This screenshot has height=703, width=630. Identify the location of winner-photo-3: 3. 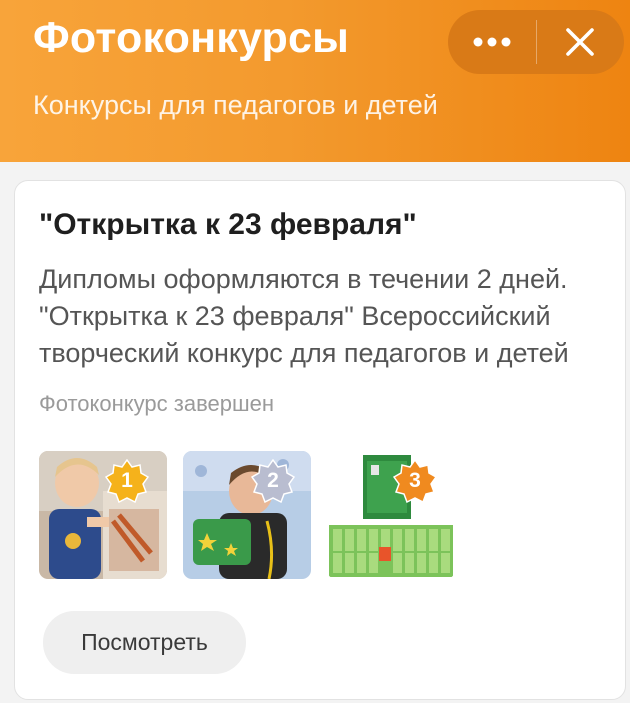
(391, 515).